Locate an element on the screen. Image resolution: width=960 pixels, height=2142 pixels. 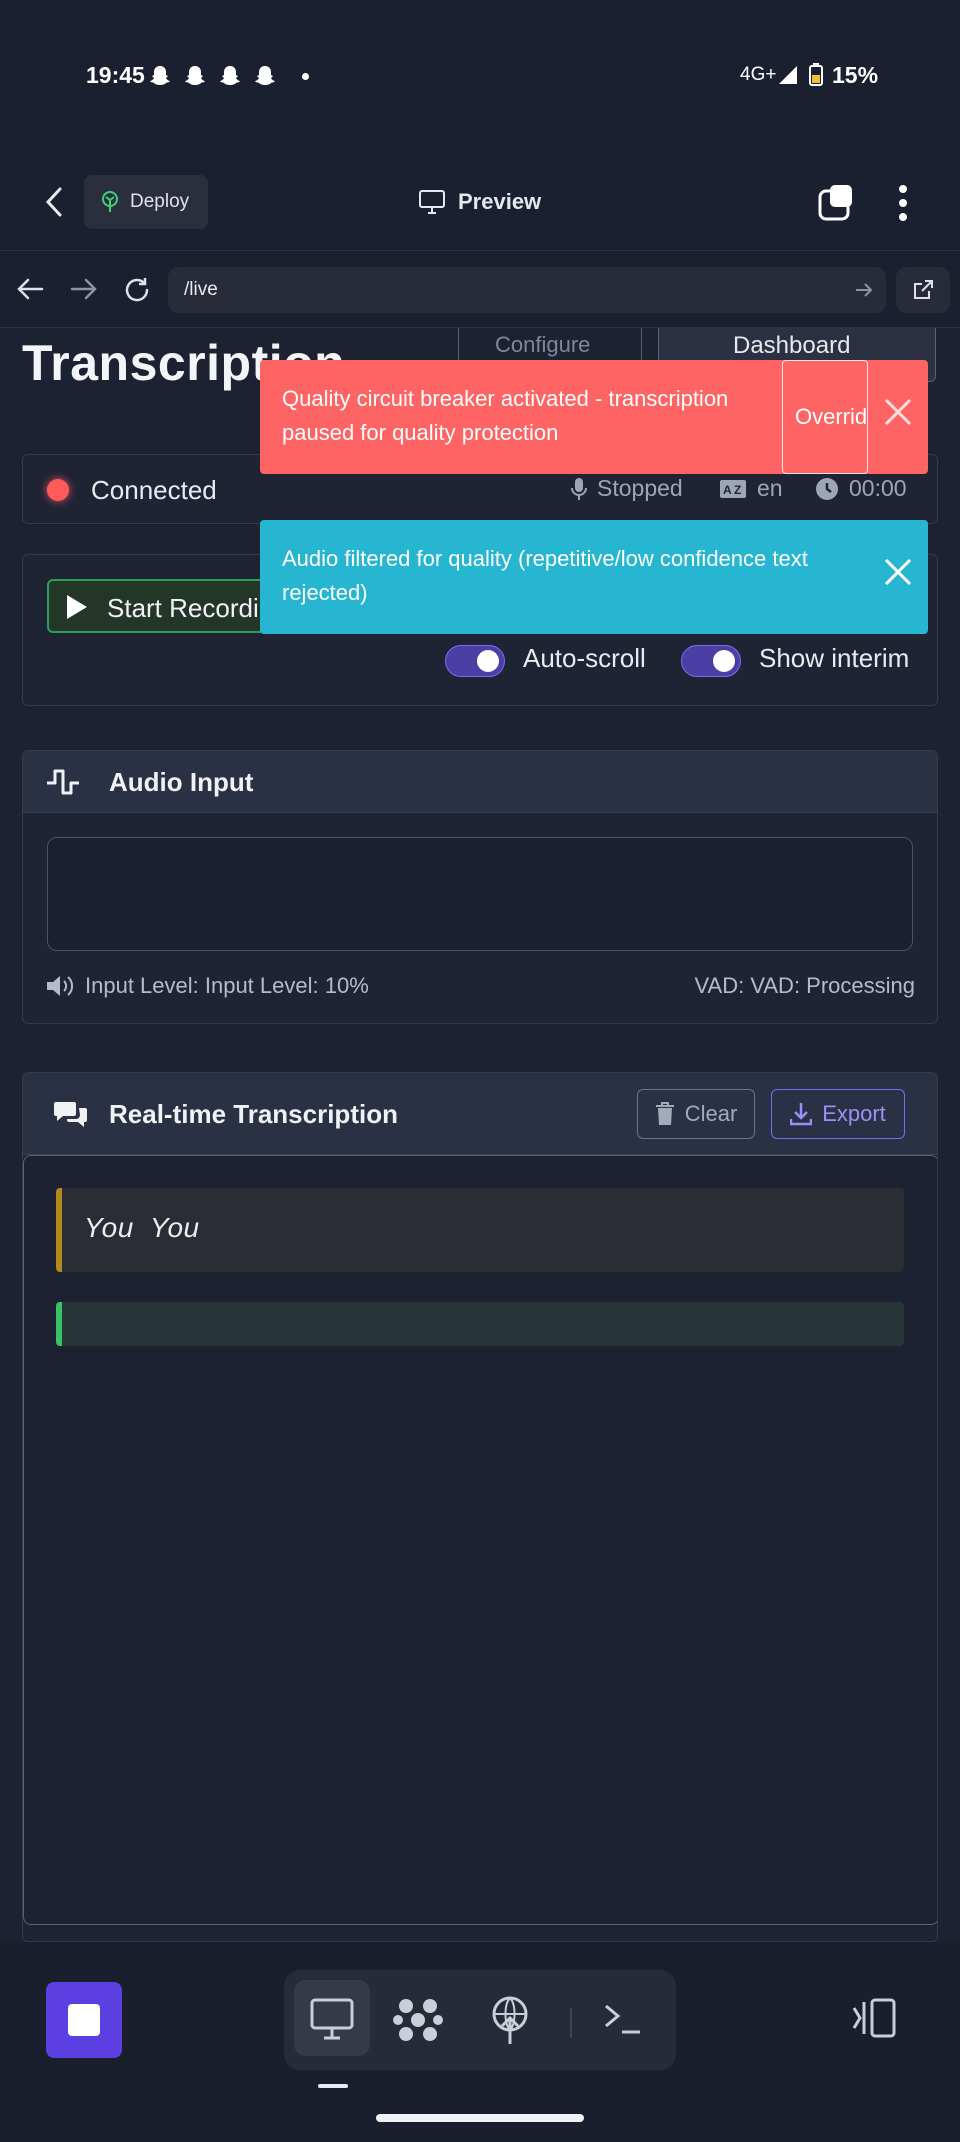
nav-back-icon is located at coordinates (30, 289).